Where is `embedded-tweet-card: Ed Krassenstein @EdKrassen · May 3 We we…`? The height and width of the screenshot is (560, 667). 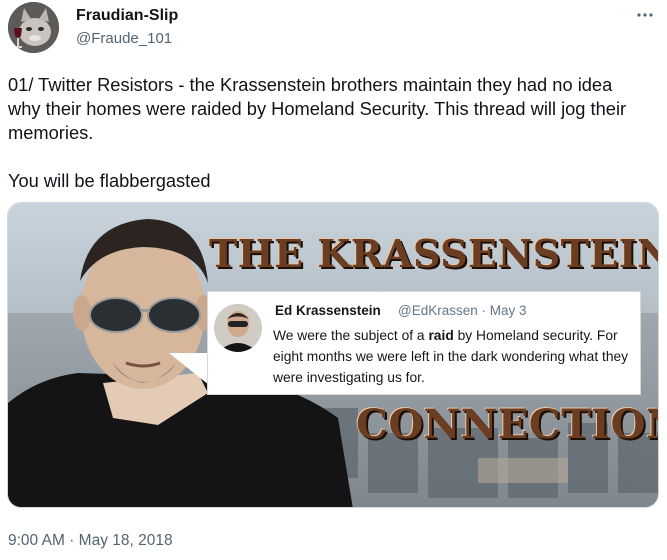
embedded-tweet-card: Ed Krassenstein @EdKrassen · May 3 We we… is located at coordinates (424, 343).